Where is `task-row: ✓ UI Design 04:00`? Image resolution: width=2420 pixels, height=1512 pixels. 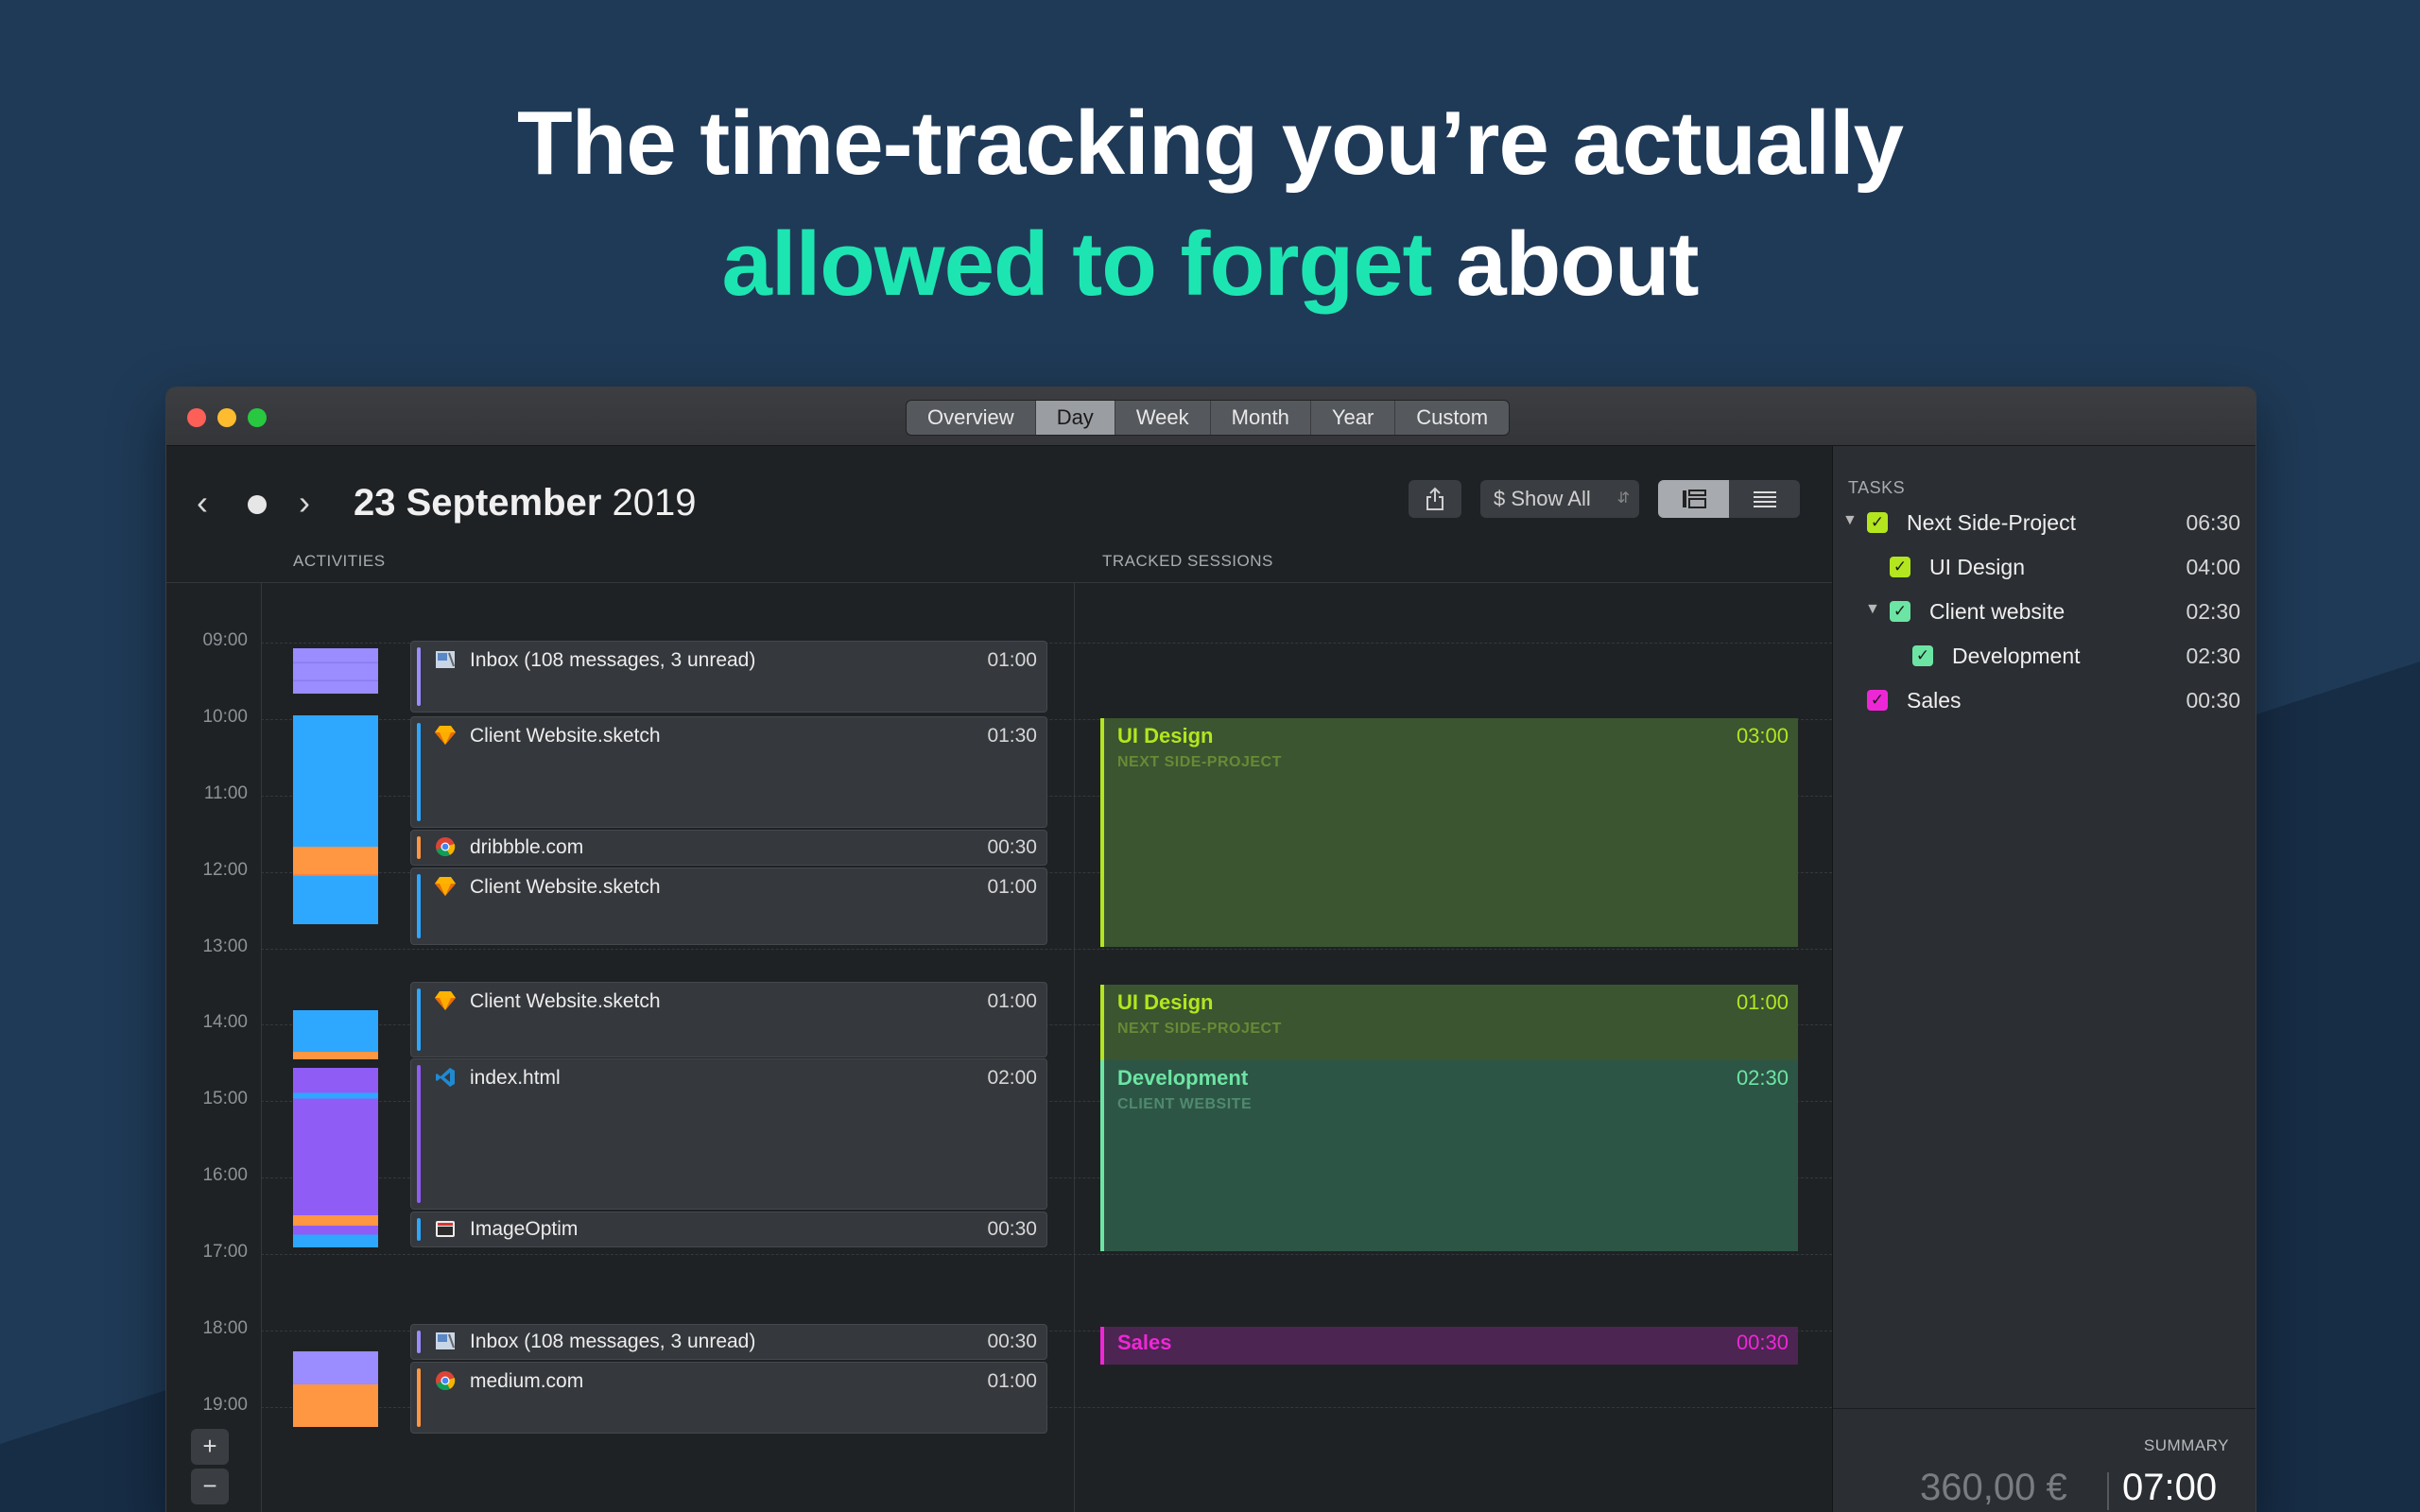
task-row: ✓ UI Design 04:00 is located at coordinates (2045, 568).